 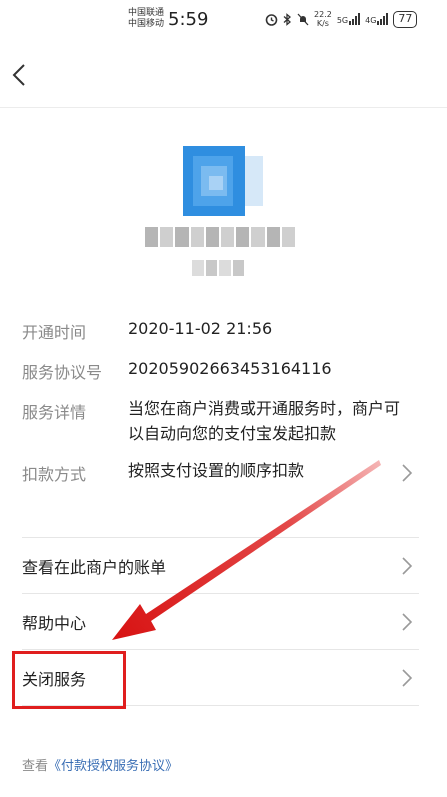 I want to click on nav-bar, so click(x=223, y=75).